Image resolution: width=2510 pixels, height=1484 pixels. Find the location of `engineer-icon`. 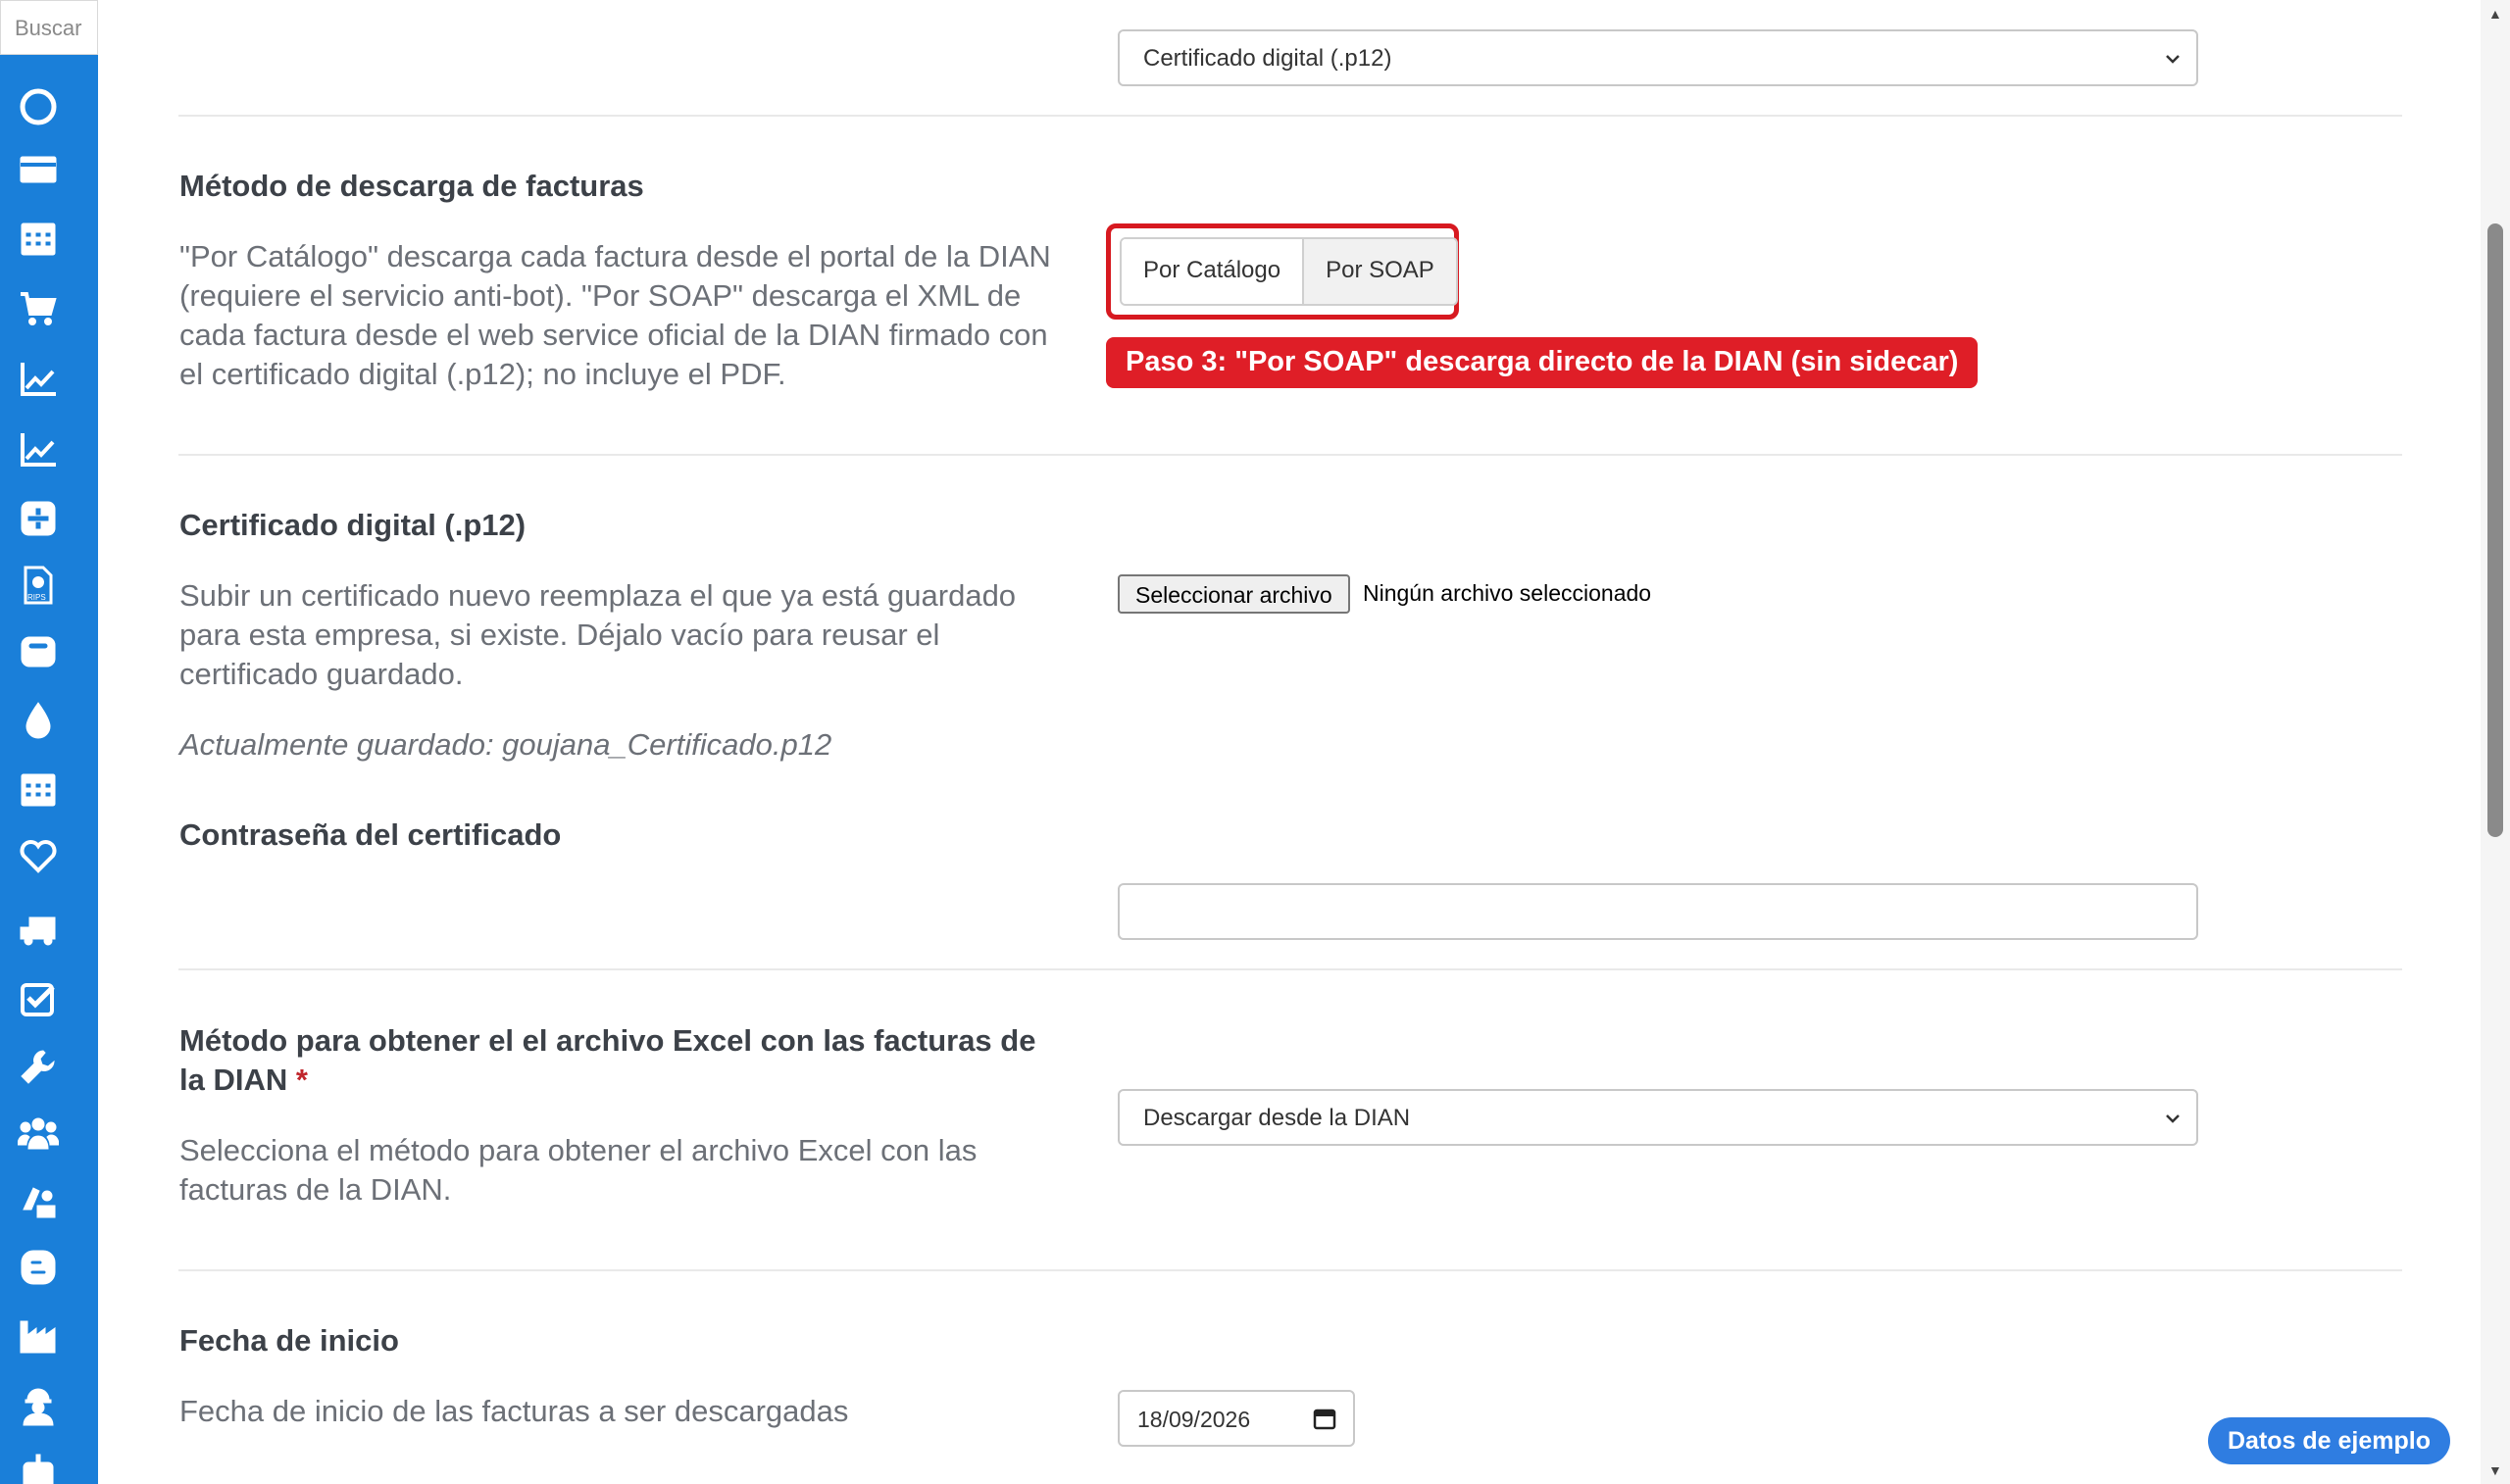

engineer-icon is located at coordinates (38, 1407).